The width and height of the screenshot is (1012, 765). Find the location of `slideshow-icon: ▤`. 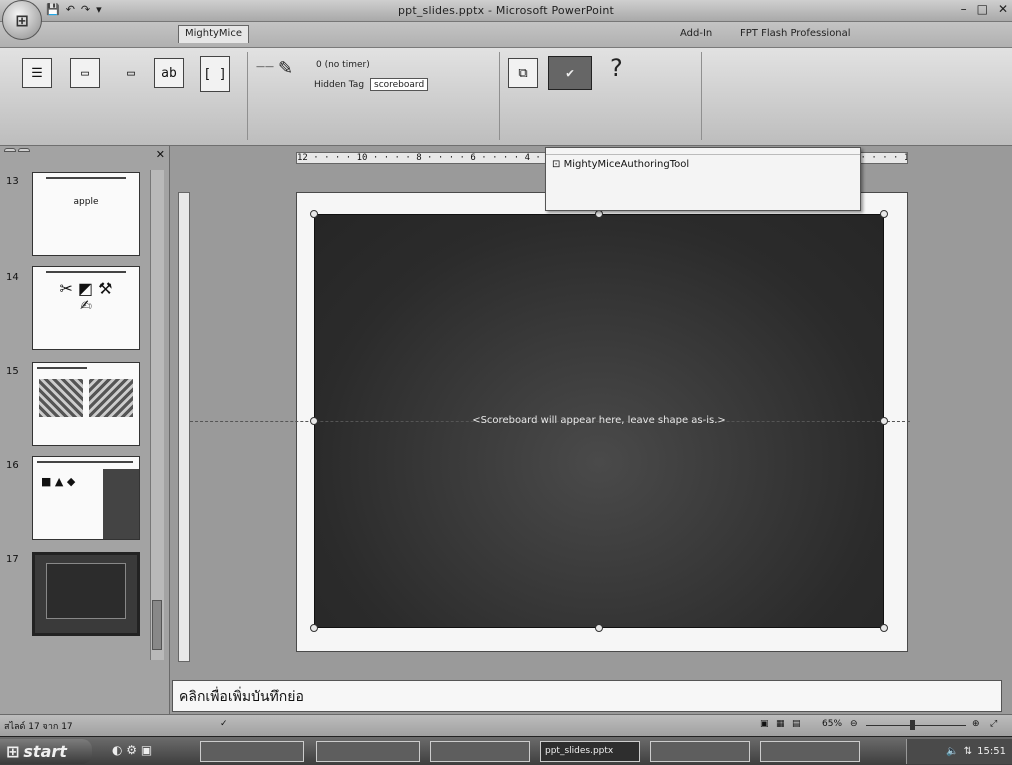

slideshow-icon: ▤ is located at coordinates (796, 724).